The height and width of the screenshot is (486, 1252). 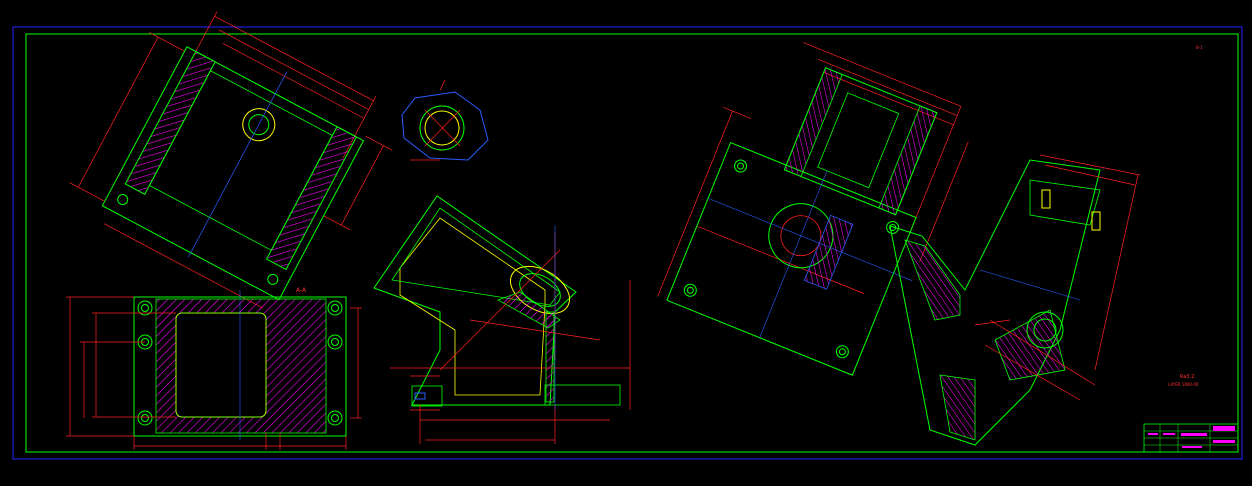 I want to click on view-far-right-angled, so click(x=1015, y=300).